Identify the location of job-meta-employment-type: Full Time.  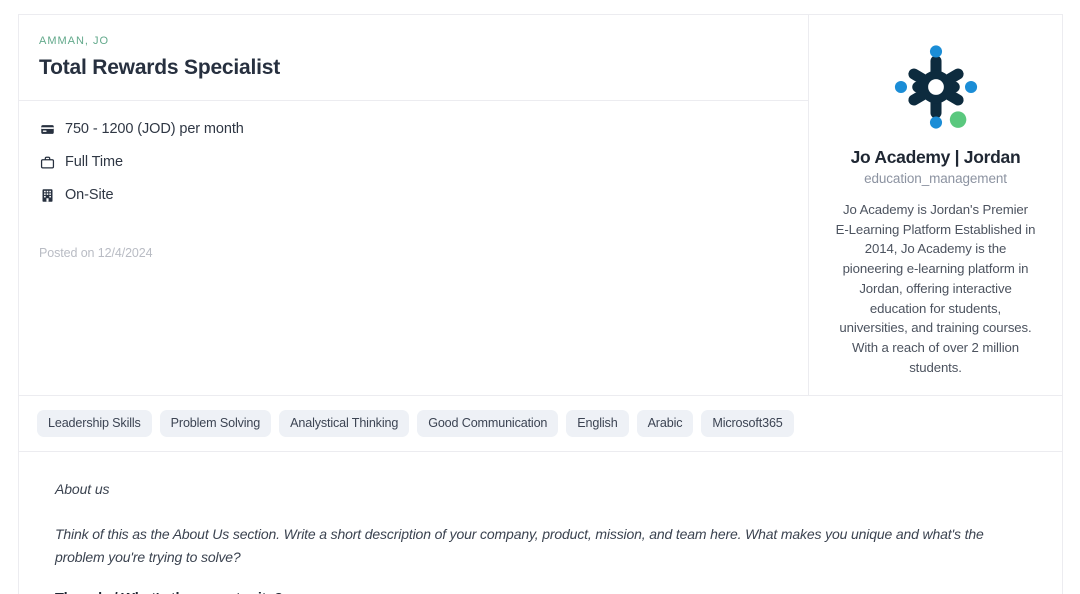
(413, 162).